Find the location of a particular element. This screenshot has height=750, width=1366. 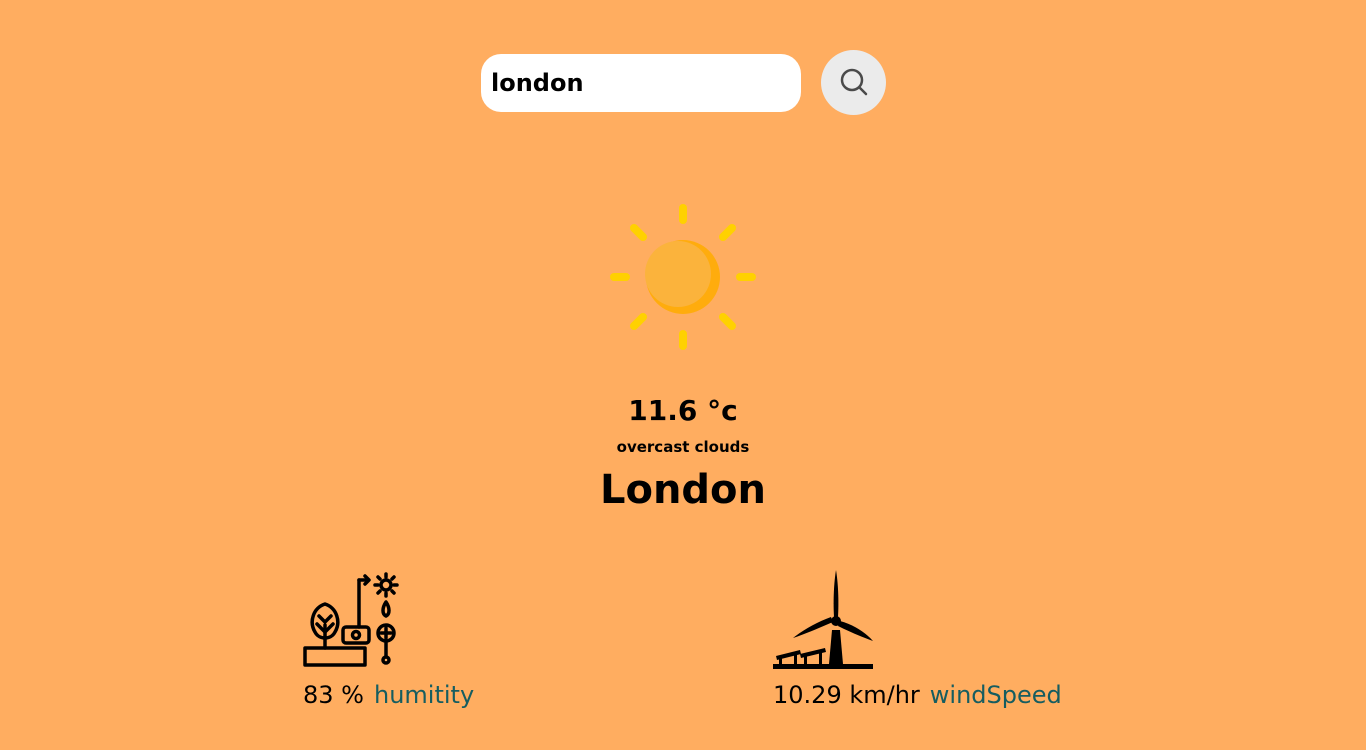

humidity-value: 83 % is located at coordinates (333, 695).